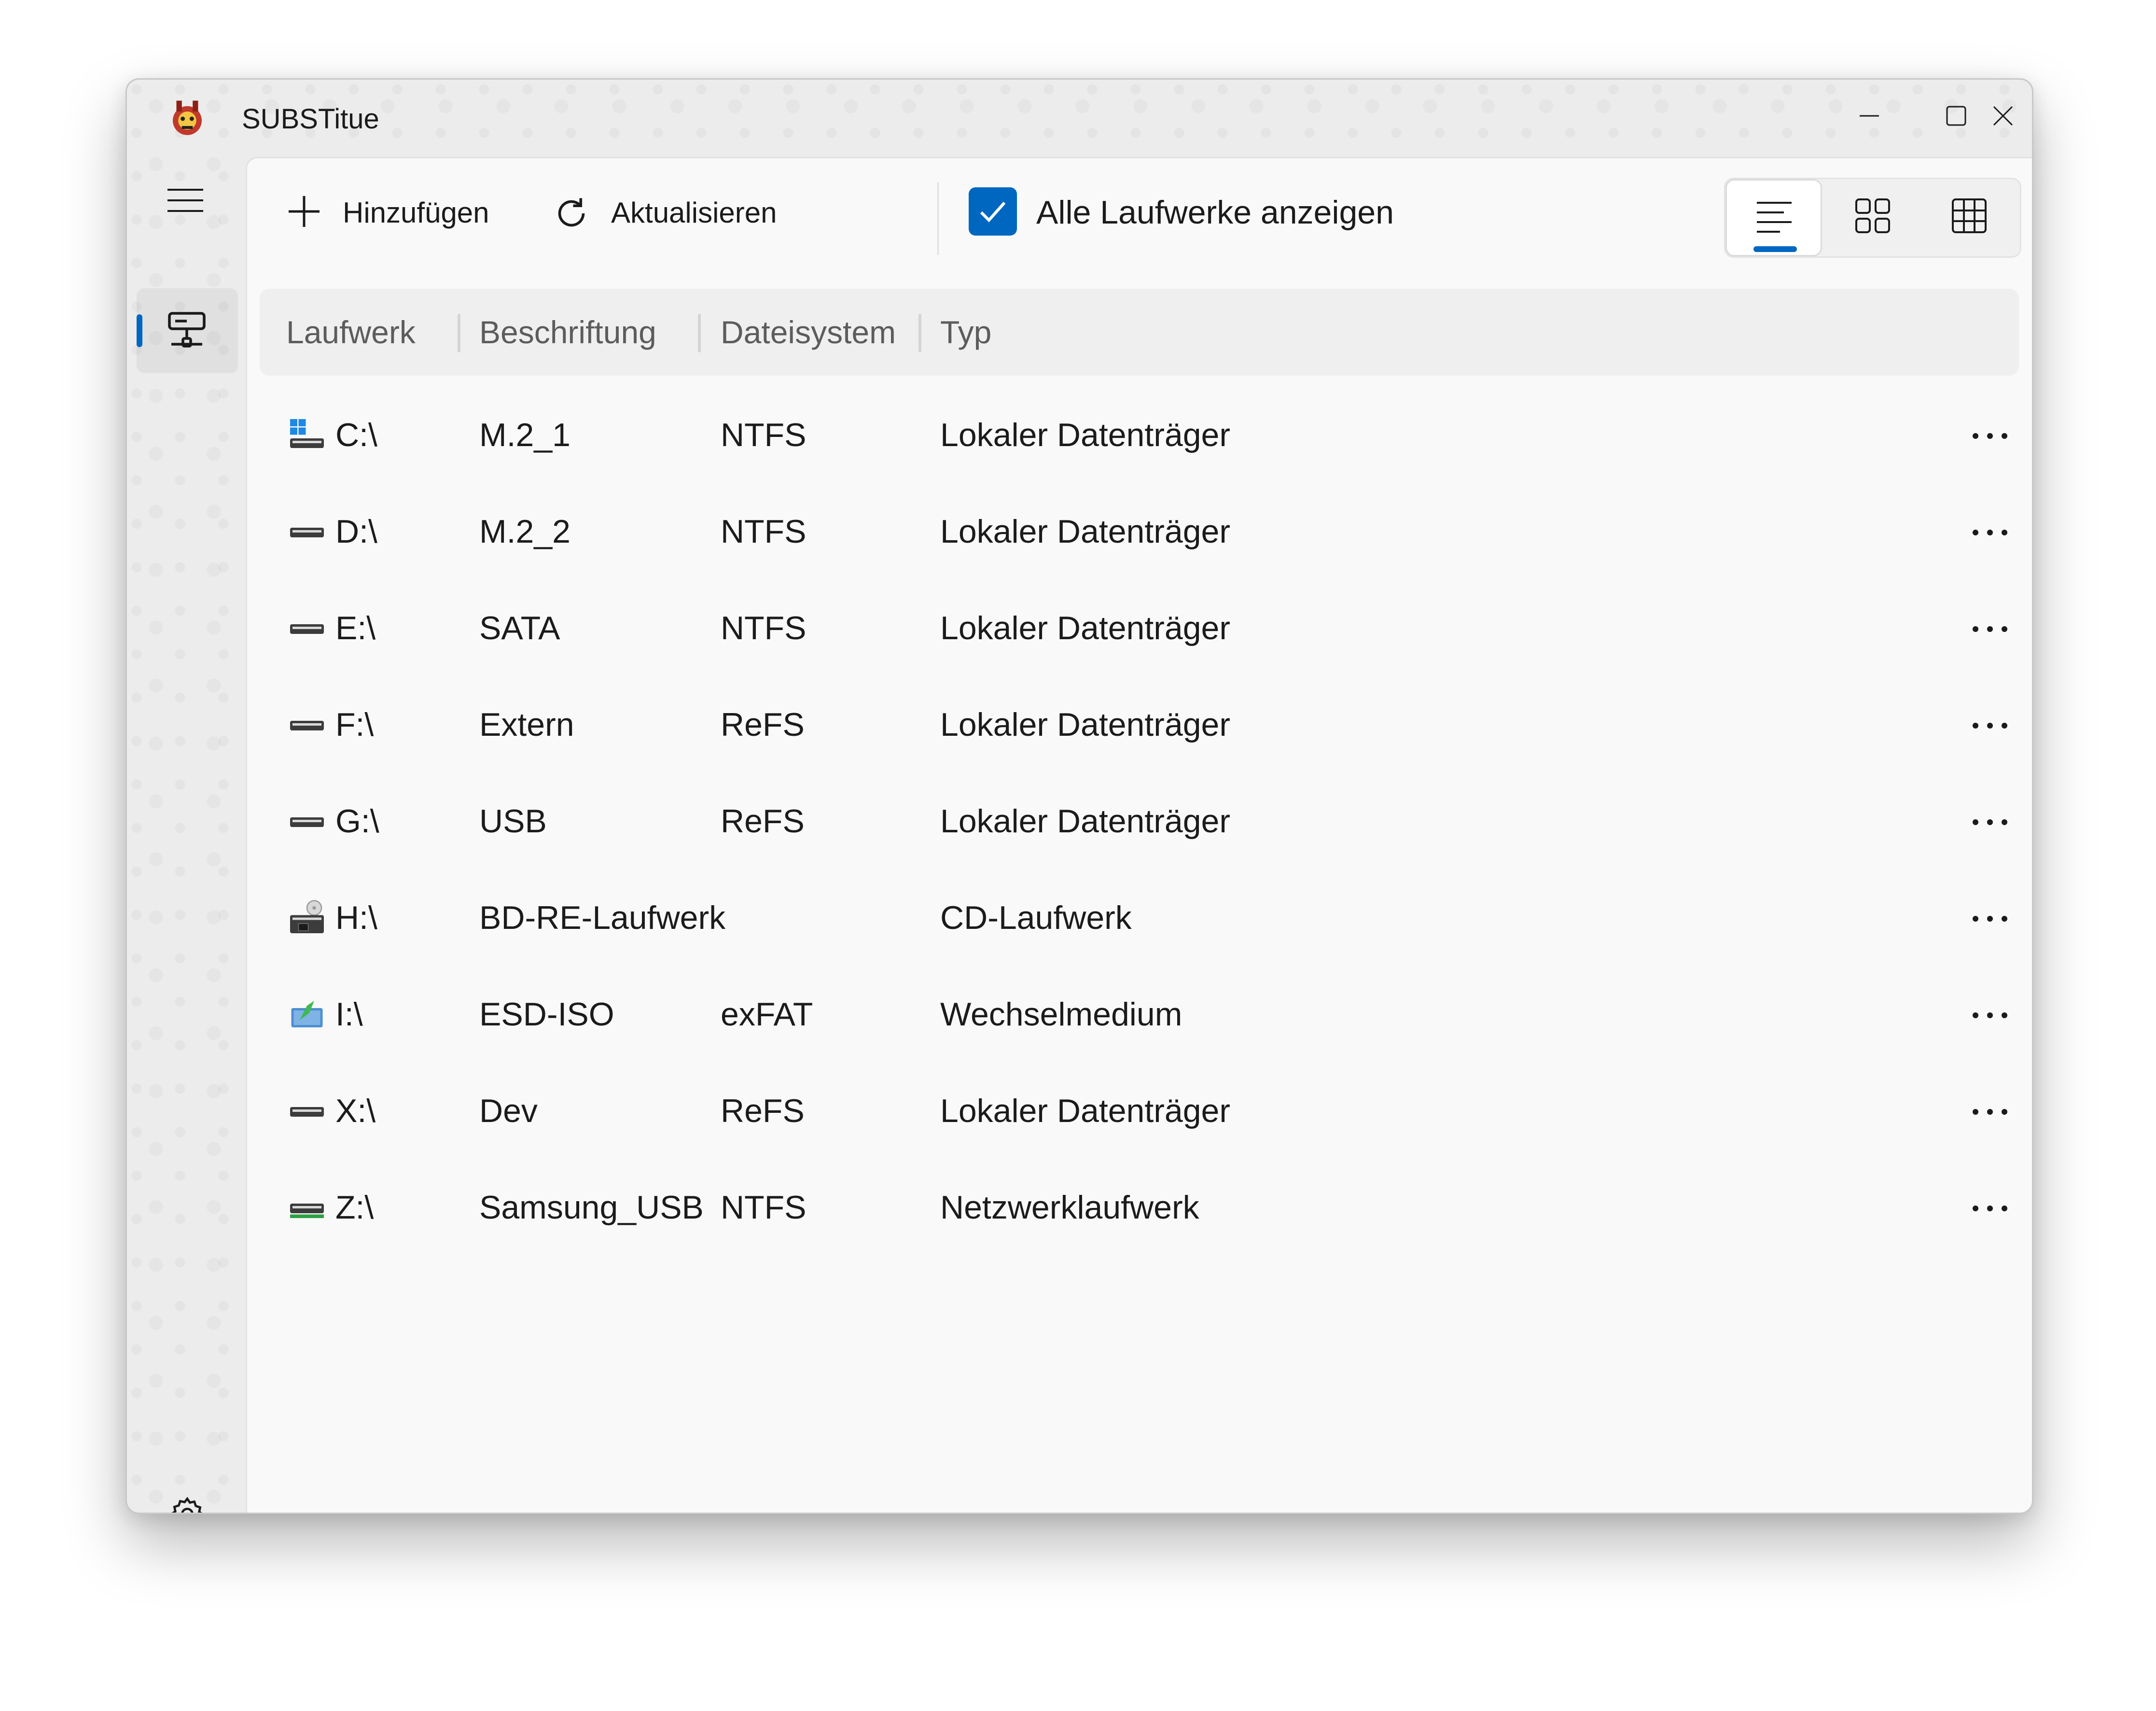  I want to click on drive-type: Wechselmedium, so click(1061, 1014).